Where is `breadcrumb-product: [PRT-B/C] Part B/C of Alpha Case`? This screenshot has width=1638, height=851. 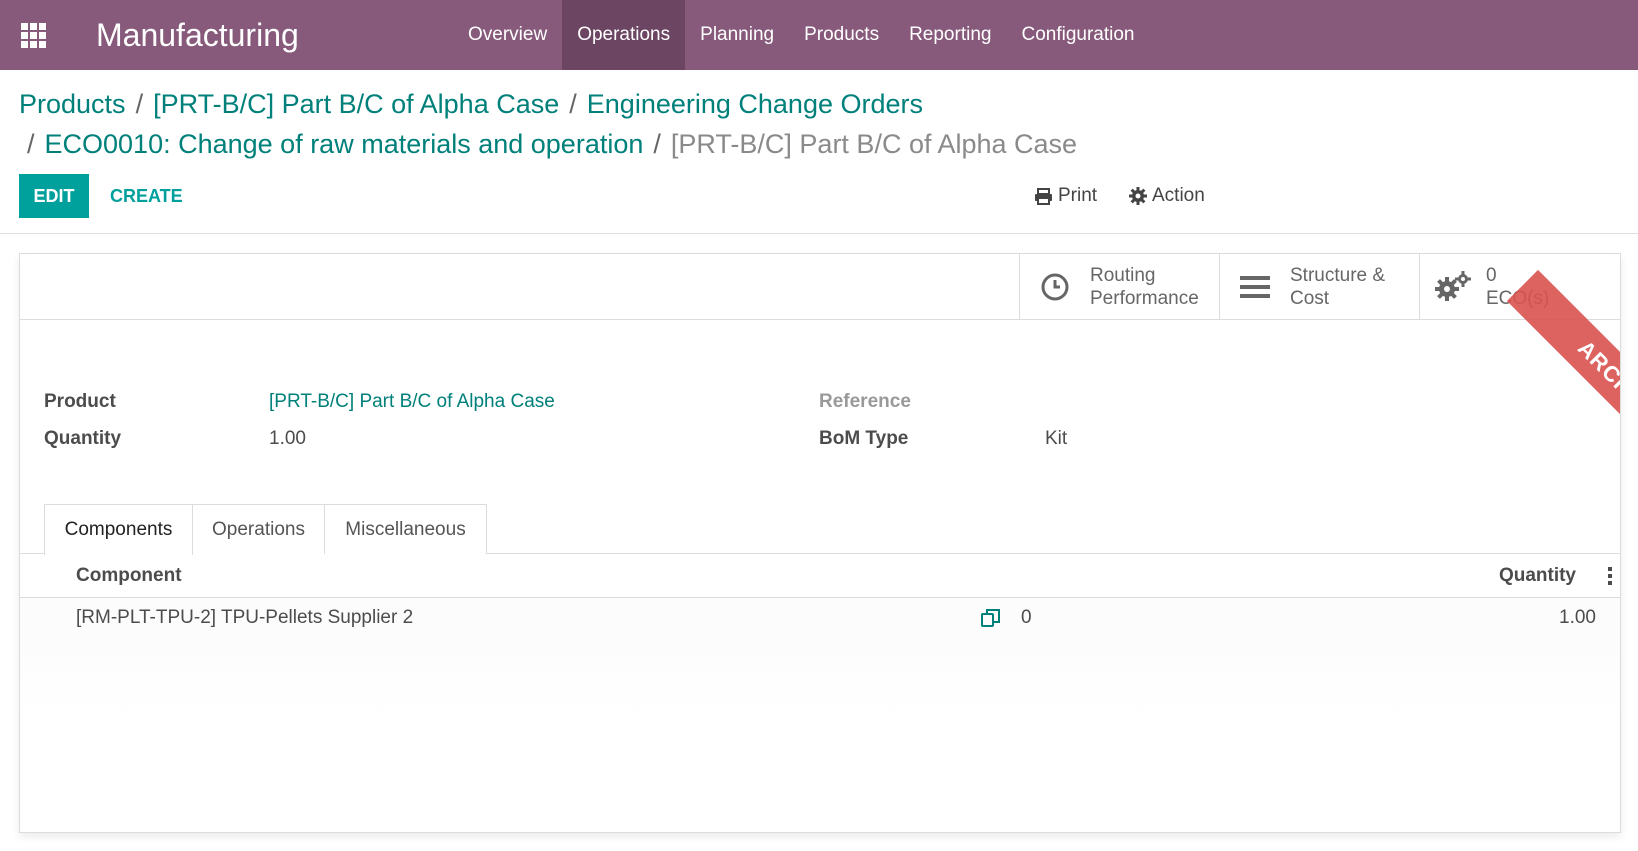 breadcrumb-product: [PRT-B/C] Part B/C of Alpha Case is located at coordinates (356, 104).